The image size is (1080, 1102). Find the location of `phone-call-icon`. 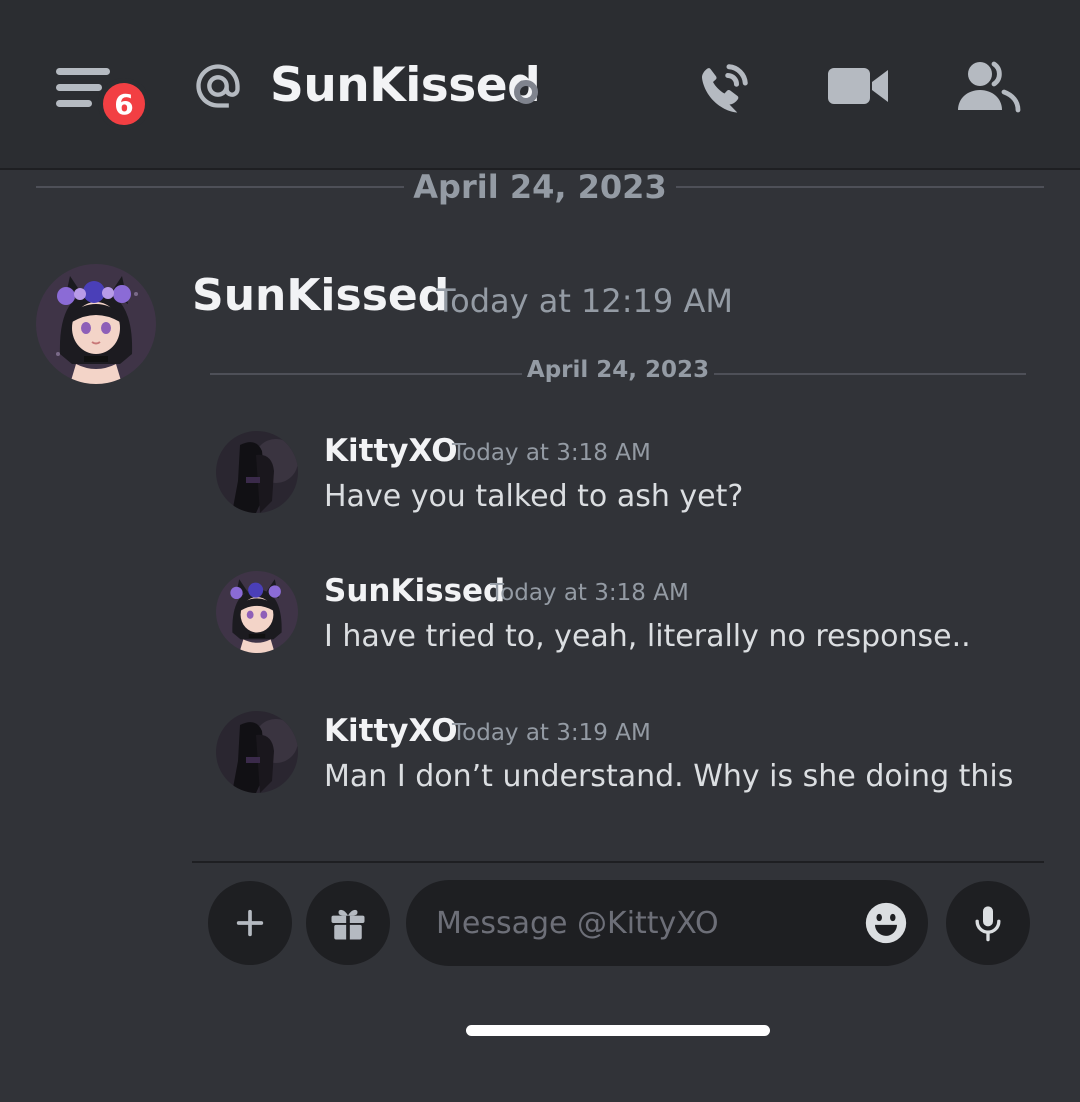

phone-call-icon is located at coordinates (724, 88).